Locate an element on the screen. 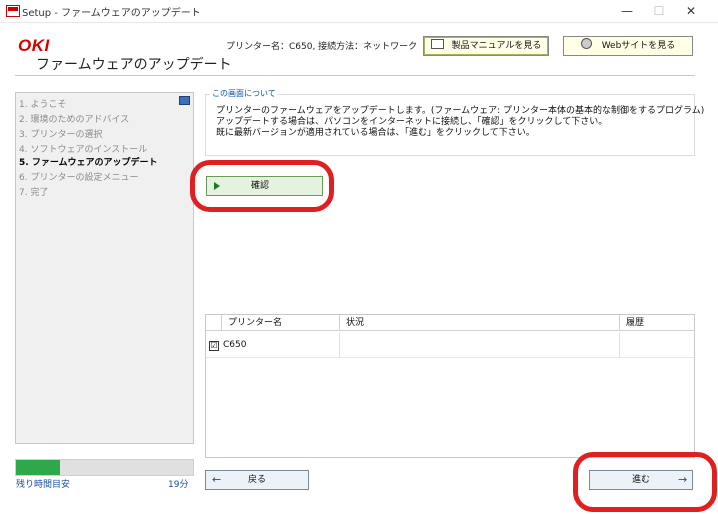  window-title: Setup - ファームウェアのアップデート is located at coordinates (111, 13).